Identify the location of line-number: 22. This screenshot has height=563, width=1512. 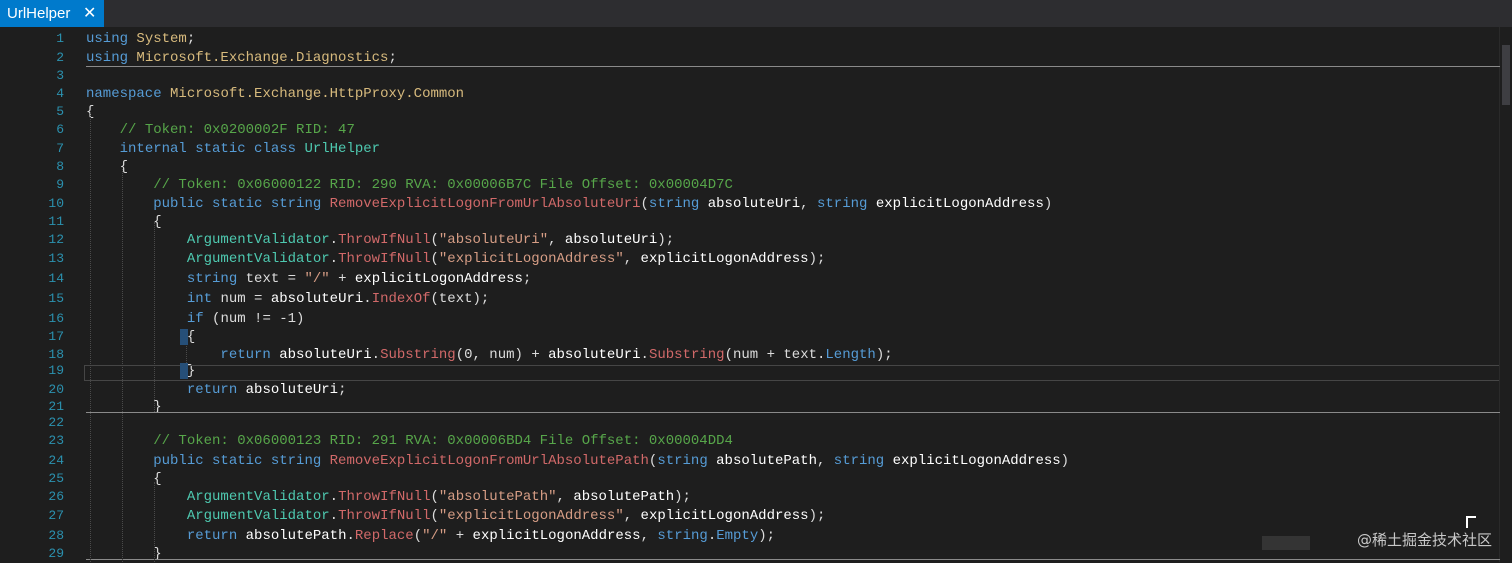
(56, 422).